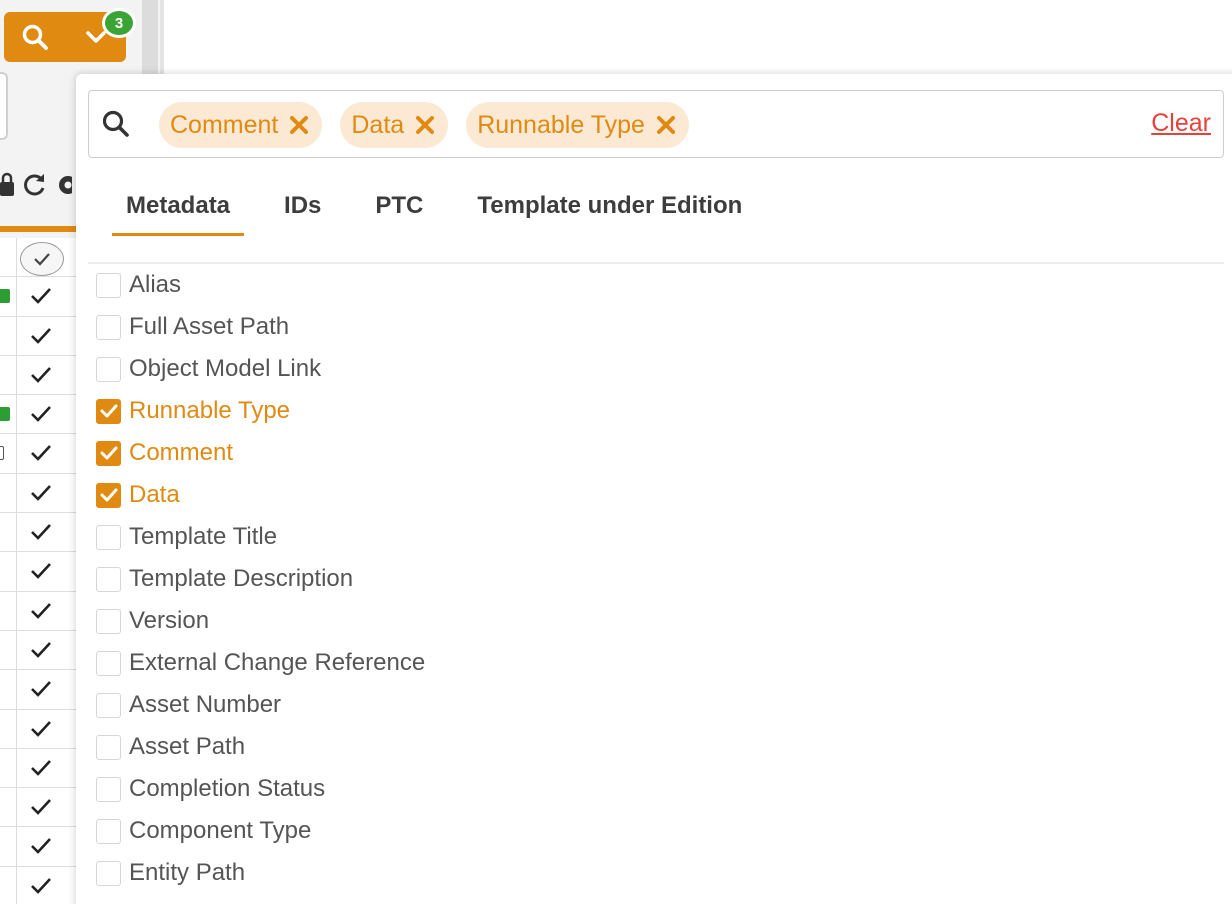 This screenshot has height=904, width=1232. Describe the element at coordinates (34, 185) in the screenshot. I see `refresh-icon` at that location.